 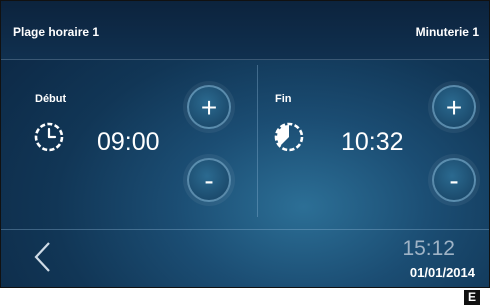 I want to click on end-clock-icon, so click(x=289, y=137).